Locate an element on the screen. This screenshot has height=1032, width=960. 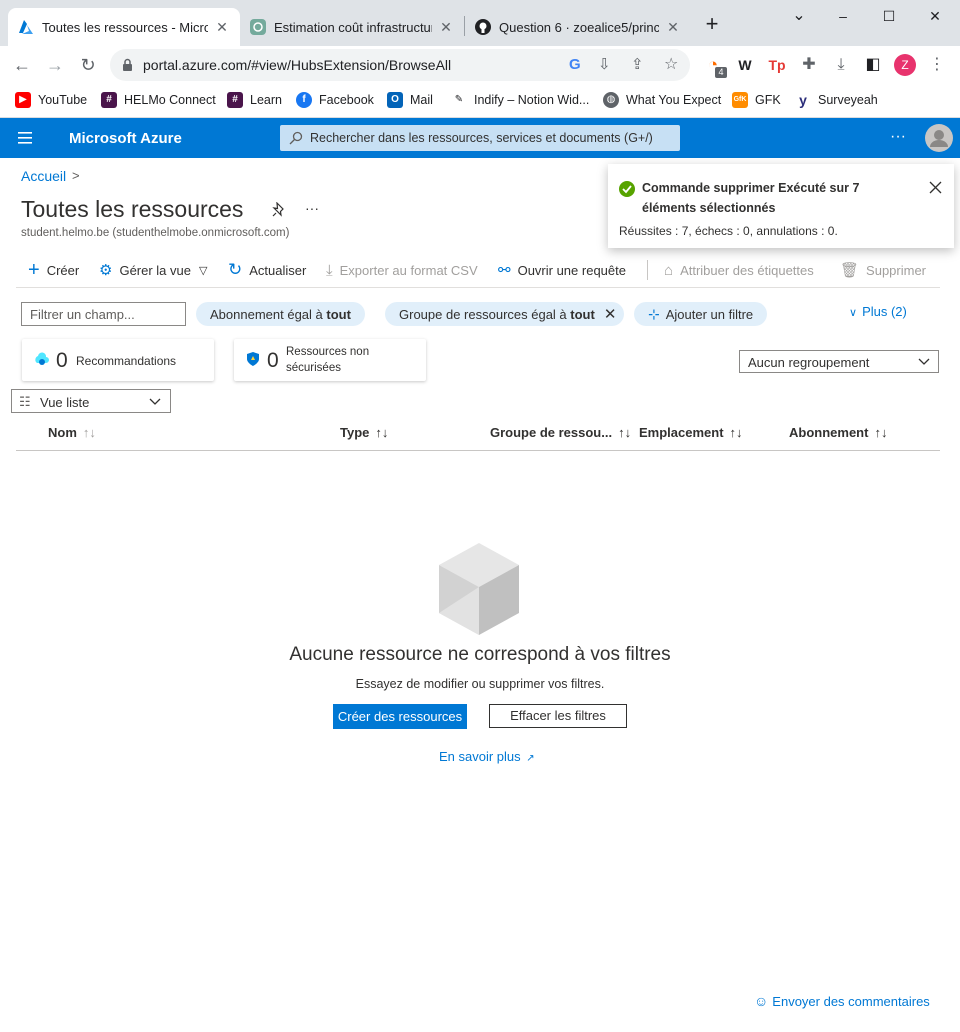
share-icon: ⇪ is located at coordinates (637, 64).